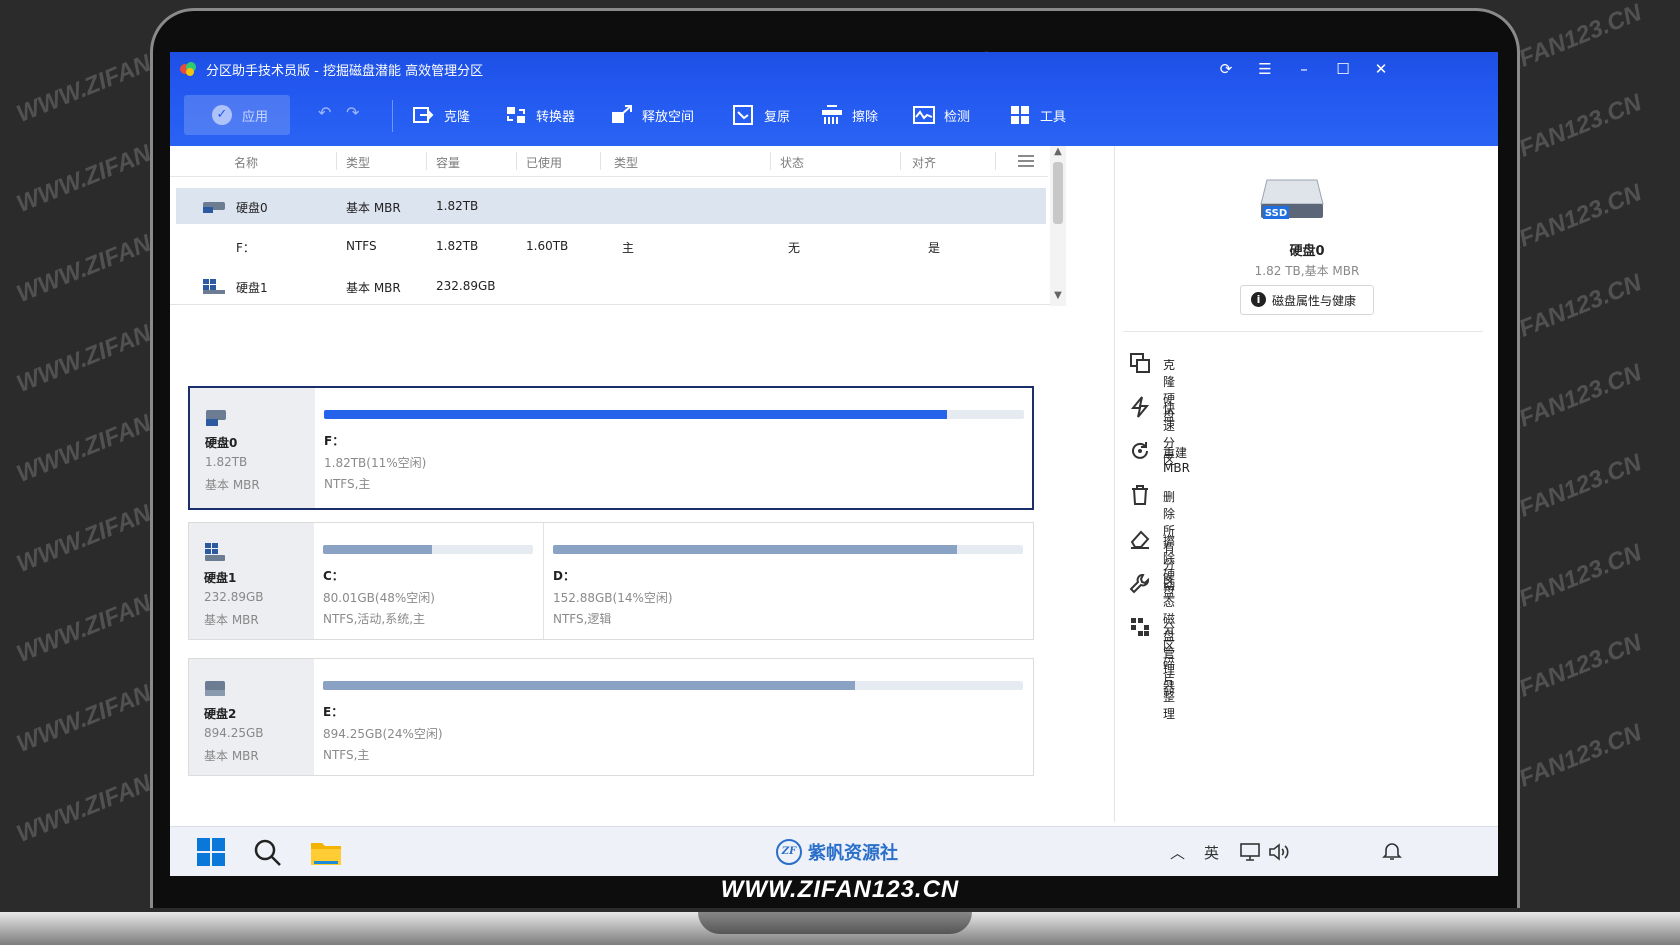 The width and height of the screenshot is (1680, 945). I want to click on health-button-label: 磁盘属性与健康, so click(1314, 301).